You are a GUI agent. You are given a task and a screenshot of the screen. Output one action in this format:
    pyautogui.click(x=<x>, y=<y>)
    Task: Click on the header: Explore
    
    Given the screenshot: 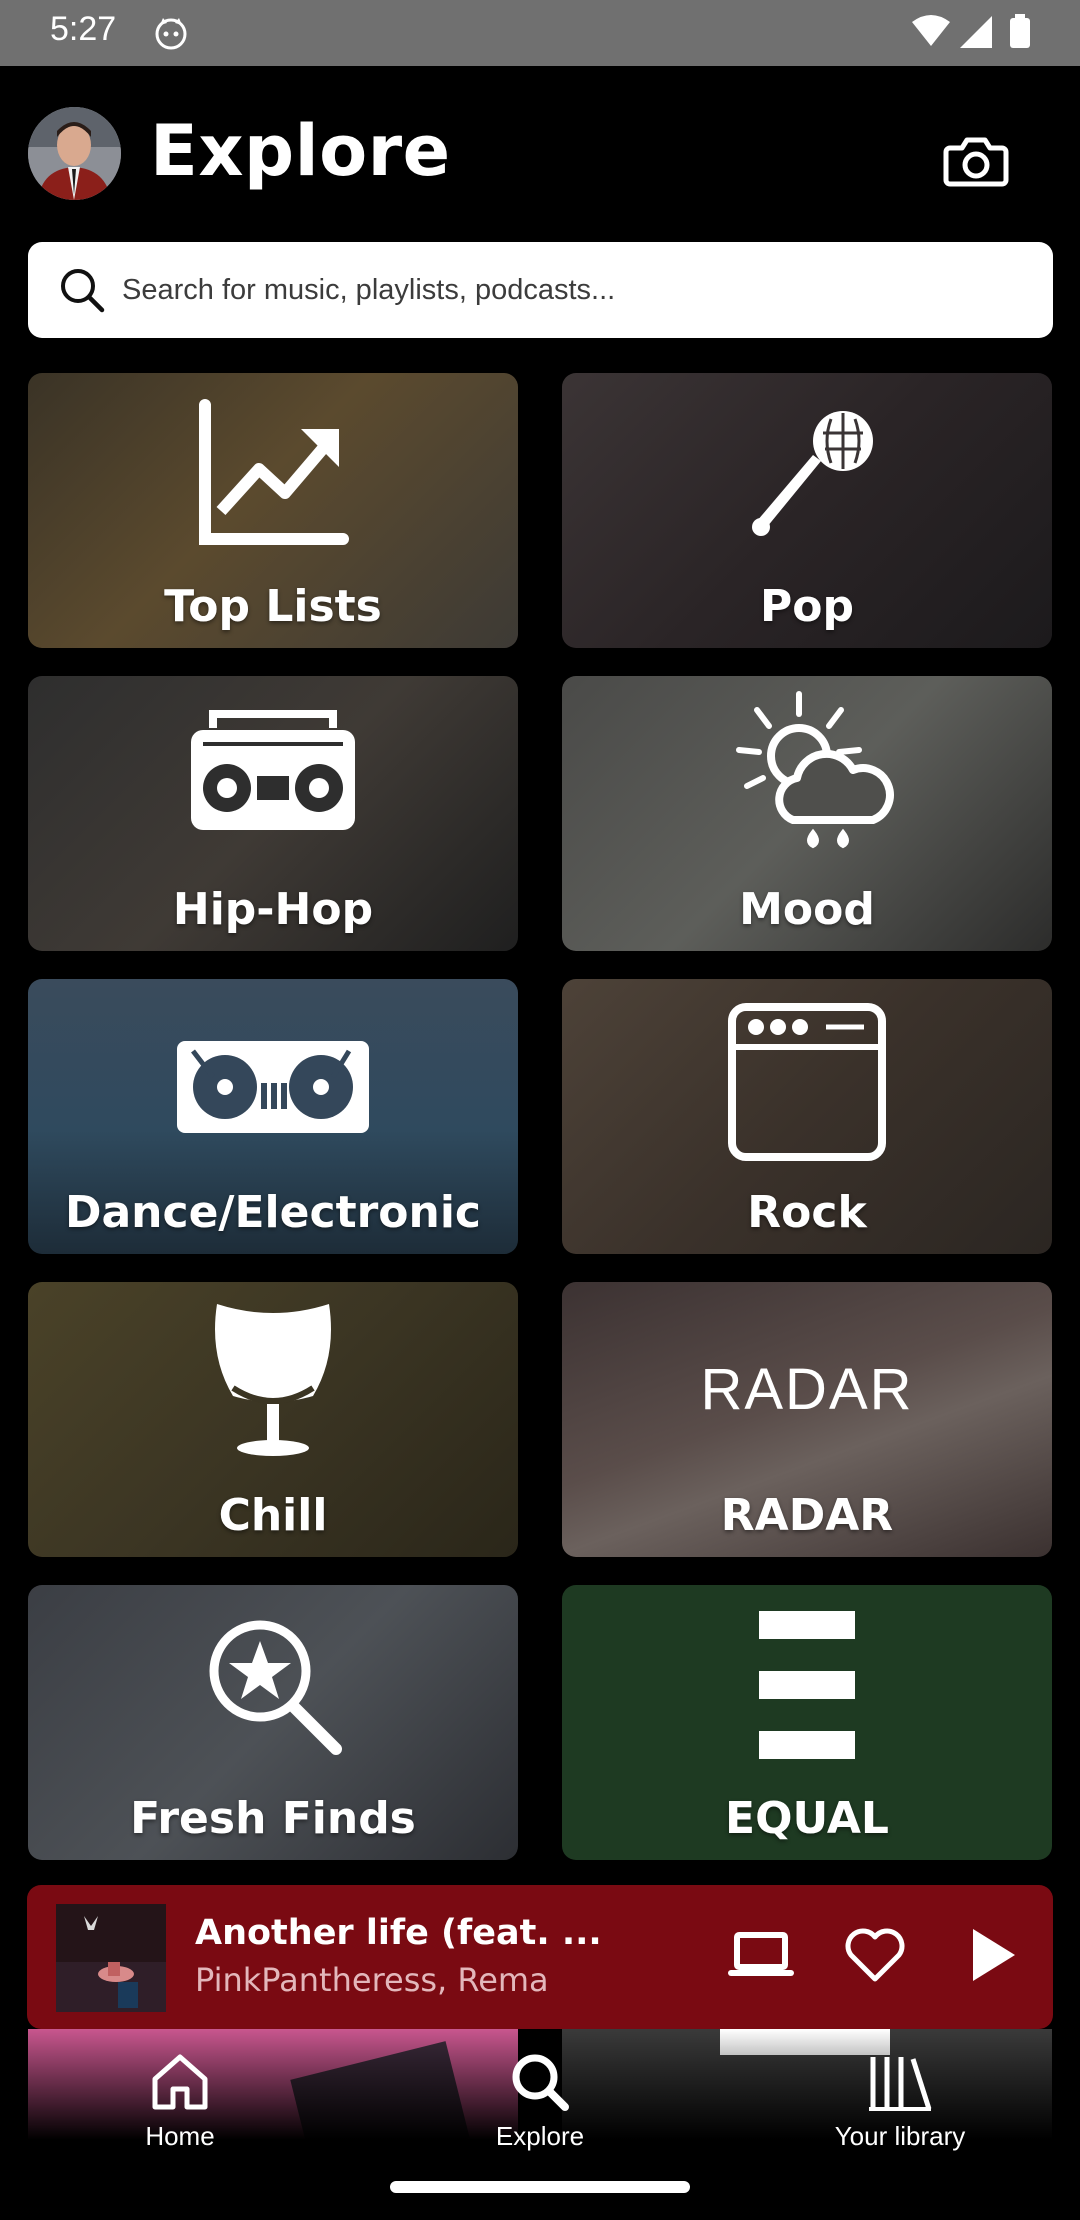 What is the action you would take?
    pyautogui.click(x=540, y=151)
    